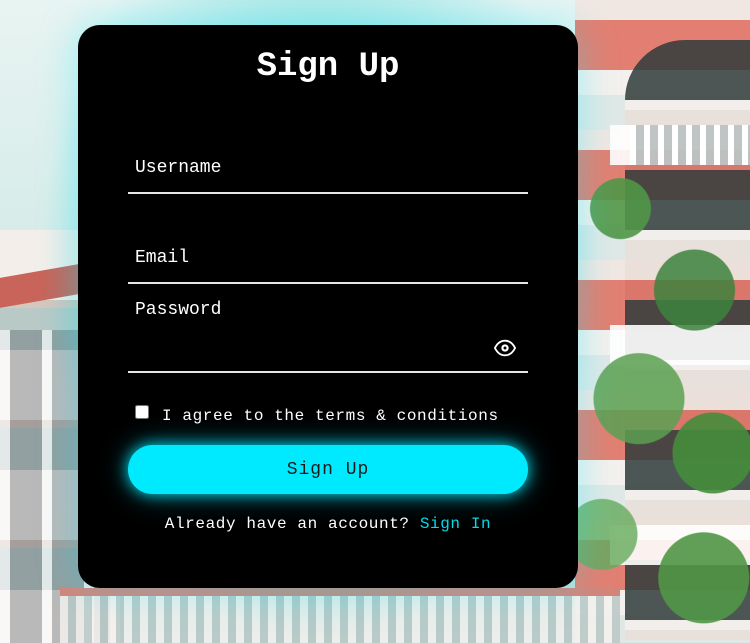 This screenshot has height=643, width=750. What do you see at coordinates (178, 310) in the screenshot?
I see `password-label: Password` at bounding box center [178, 310].